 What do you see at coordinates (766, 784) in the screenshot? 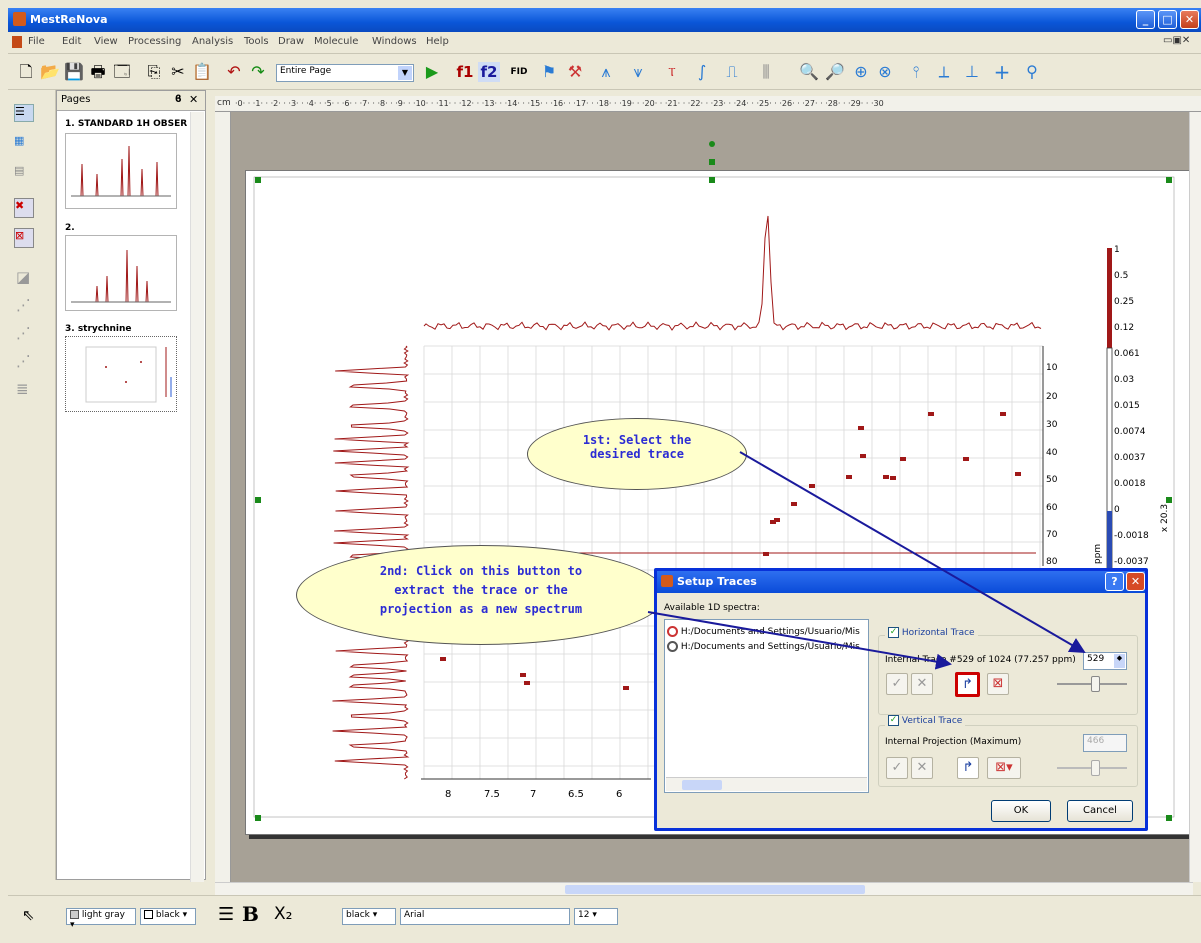
I see `list-h-scrollbar` at bounding box center [766, 784].